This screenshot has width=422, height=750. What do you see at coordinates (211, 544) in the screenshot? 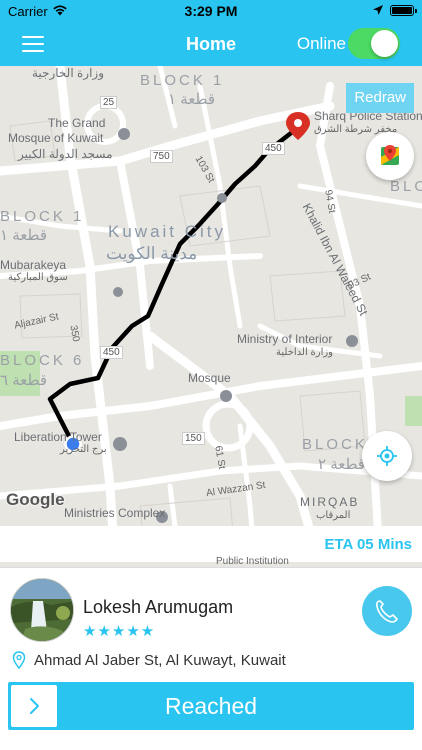
I see `eta-bar: ETA 05 Mins` at bounding box center [211, 544].